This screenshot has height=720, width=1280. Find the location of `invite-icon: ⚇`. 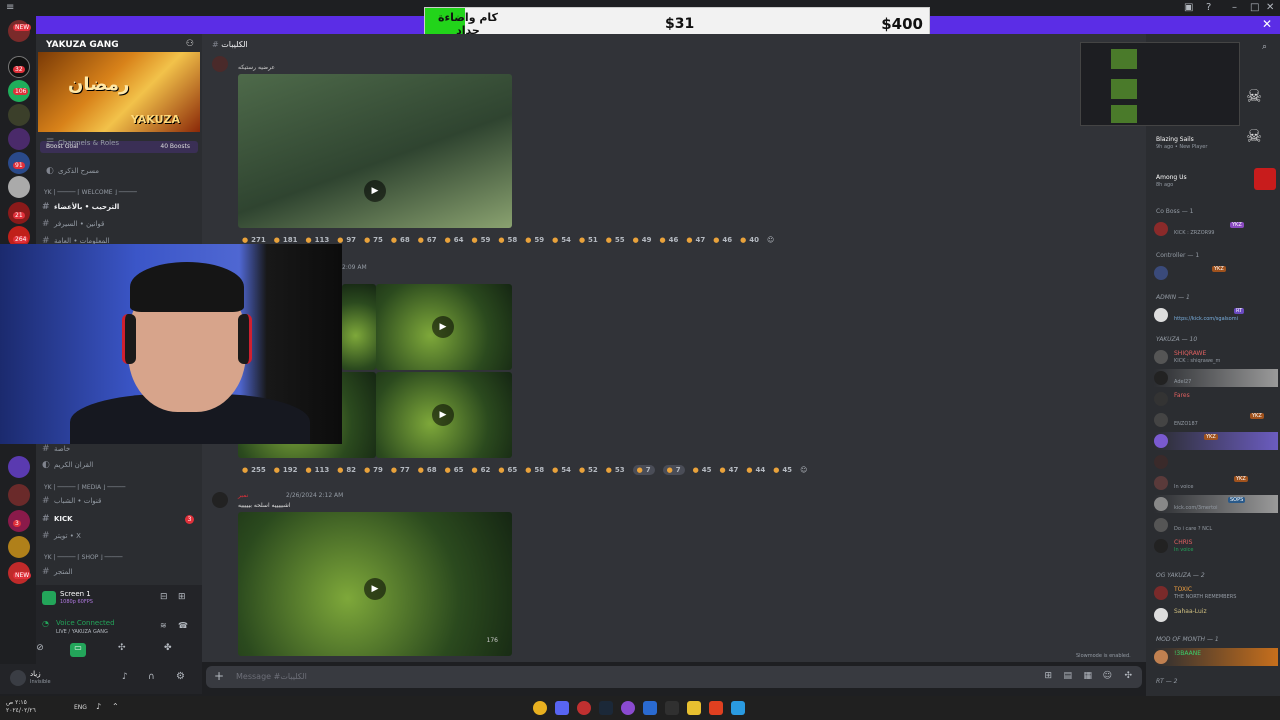

invite-icon: ⚇ is located at coordinates (190, 44).